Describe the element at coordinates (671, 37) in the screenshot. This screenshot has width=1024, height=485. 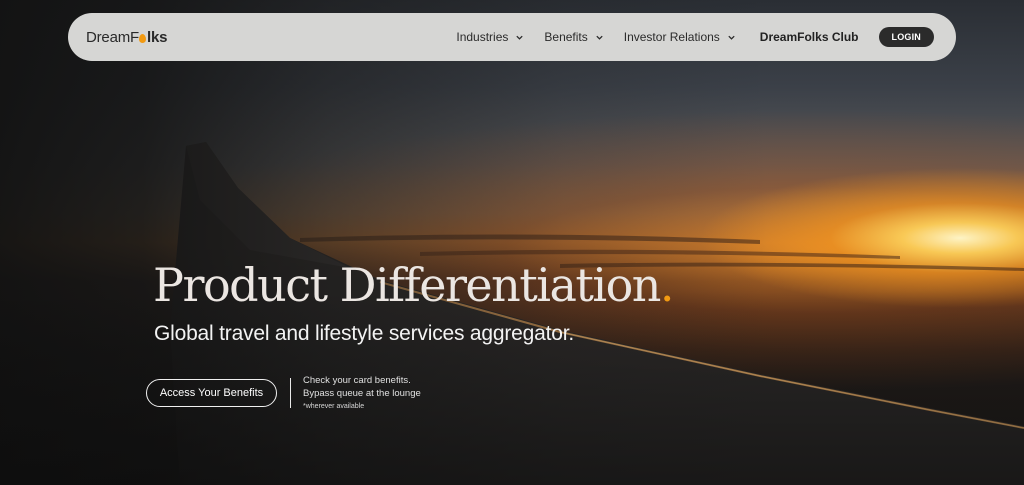
I see `nav-item-label: Investor Relations` at that location.